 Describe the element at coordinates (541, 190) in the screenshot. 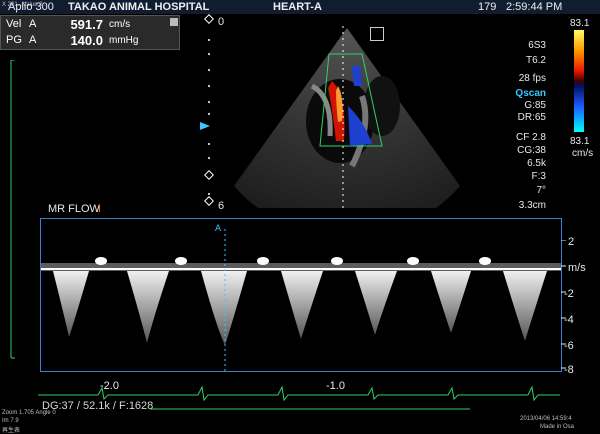

I see `steer-angle: 7°` at that location.